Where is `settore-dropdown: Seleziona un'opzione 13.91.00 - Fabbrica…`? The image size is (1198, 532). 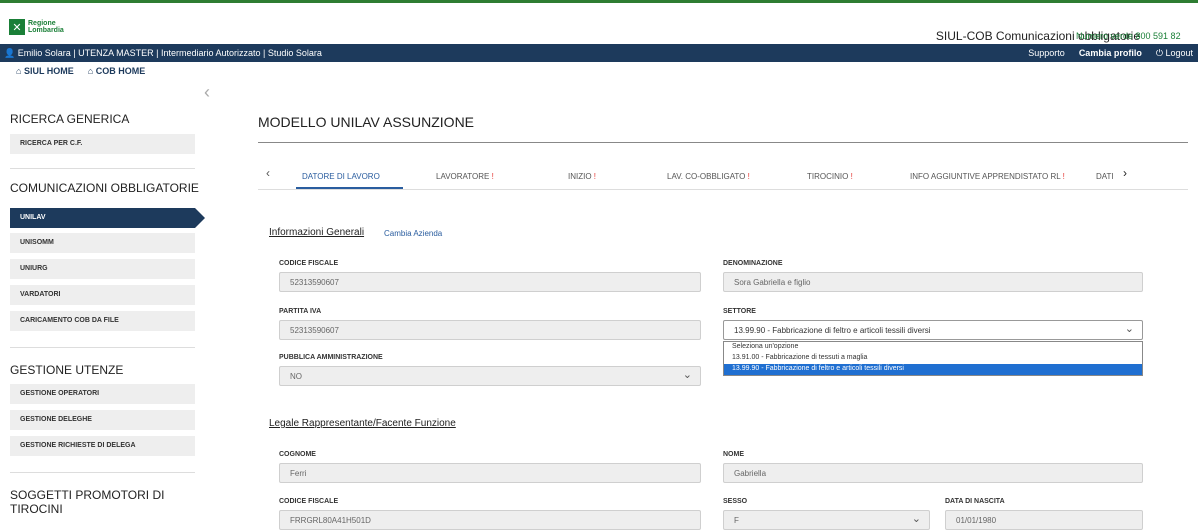 settore-dropdown: Seleziona un'opzione 13.91.00 - Fabbrica… is located at coordinates (933, 358).